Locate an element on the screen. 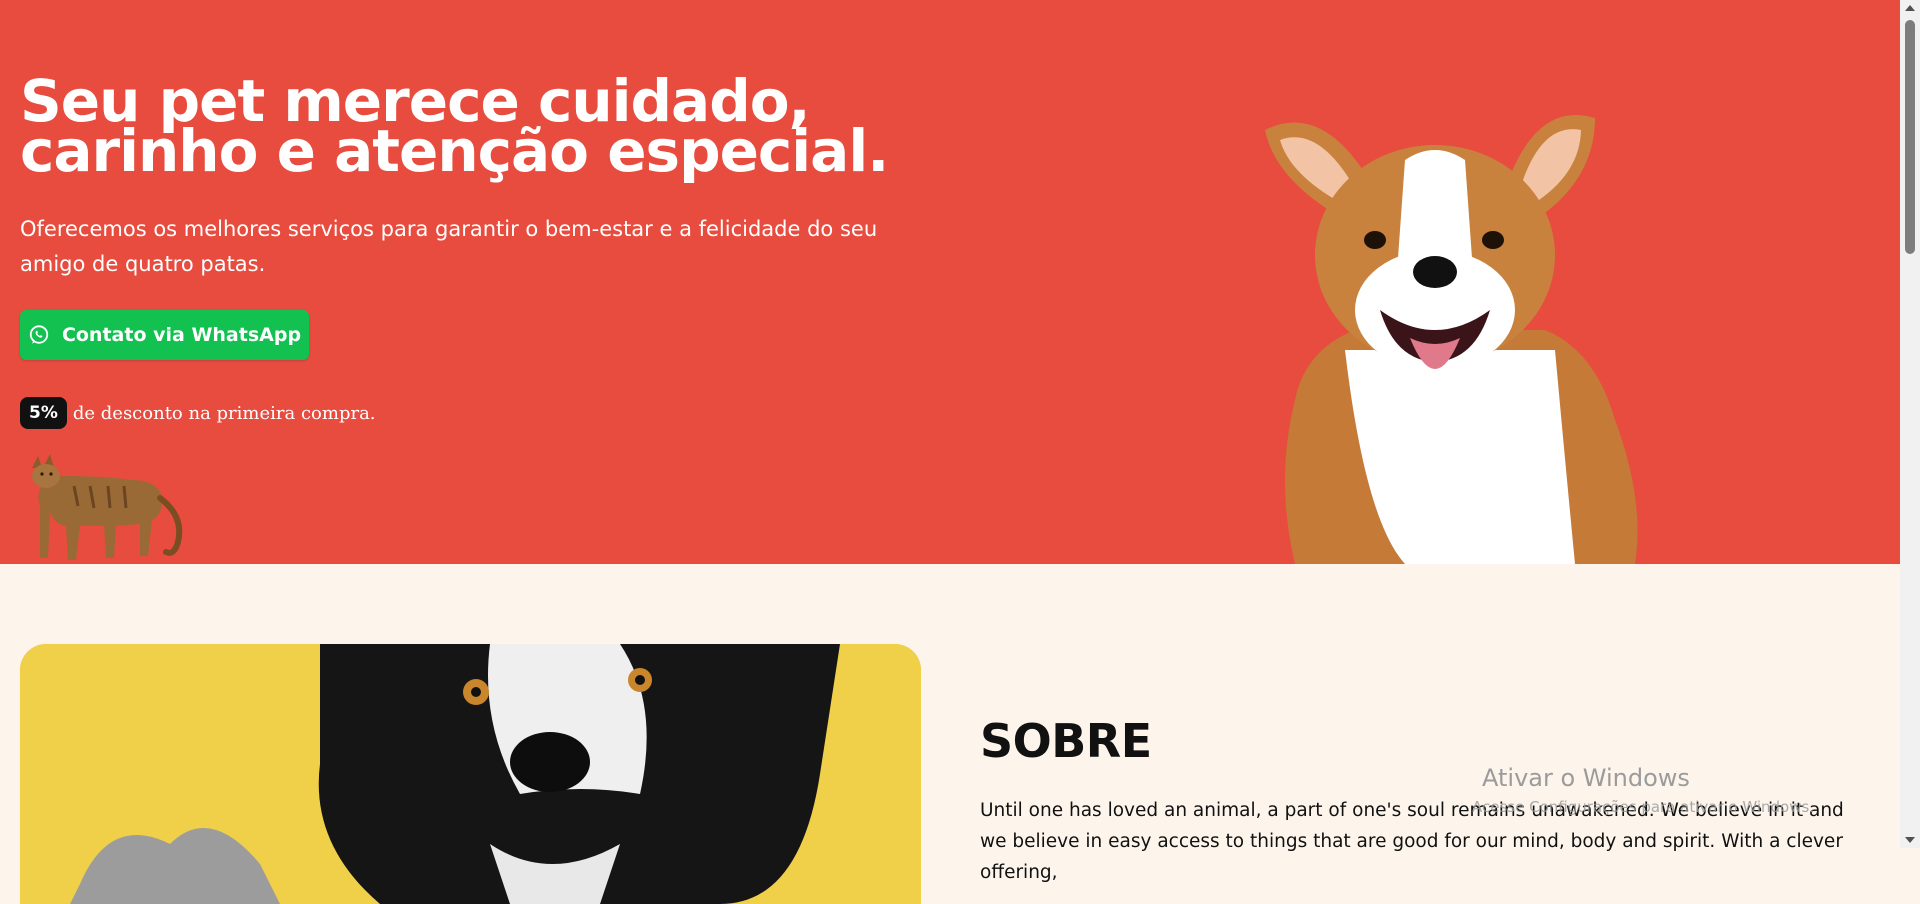 The height and width of the screenshot is (904, 1920). vertical-scrollbar is located at coordinates (1910, 424).